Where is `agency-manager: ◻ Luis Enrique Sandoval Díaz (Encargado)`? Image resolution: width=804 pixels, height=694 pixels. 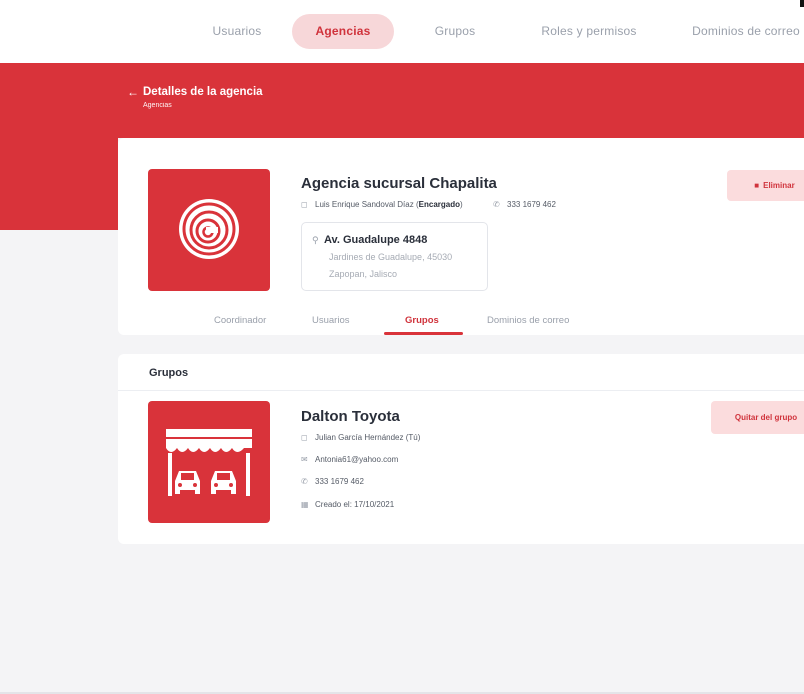 agency-manager: ◻ Luis Enrique Sandoval Díaz (Encargado) is located at coordinates (382, 204).